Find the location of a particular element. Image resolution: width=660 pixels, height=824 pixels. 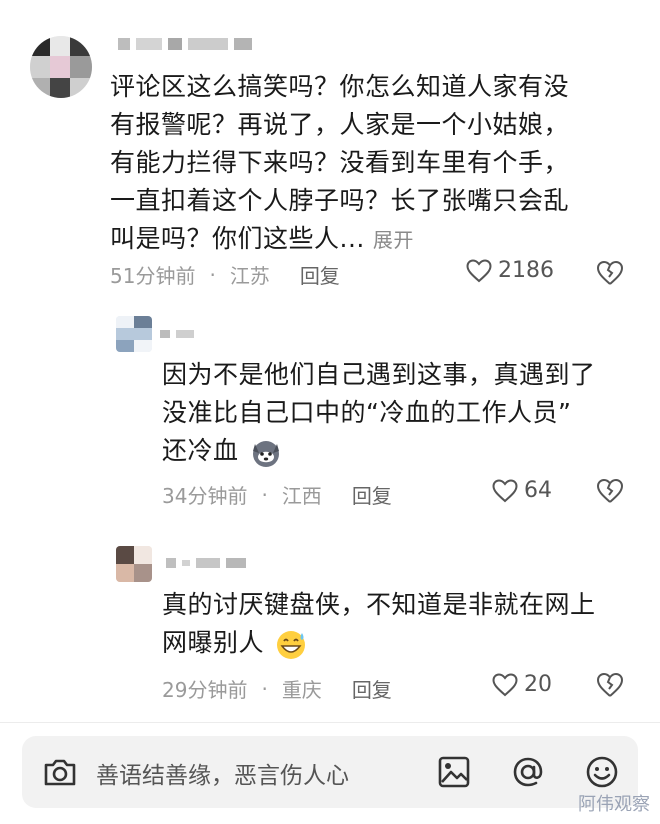

timestamp: 29分钟前 is located at coordinates (205, 690).